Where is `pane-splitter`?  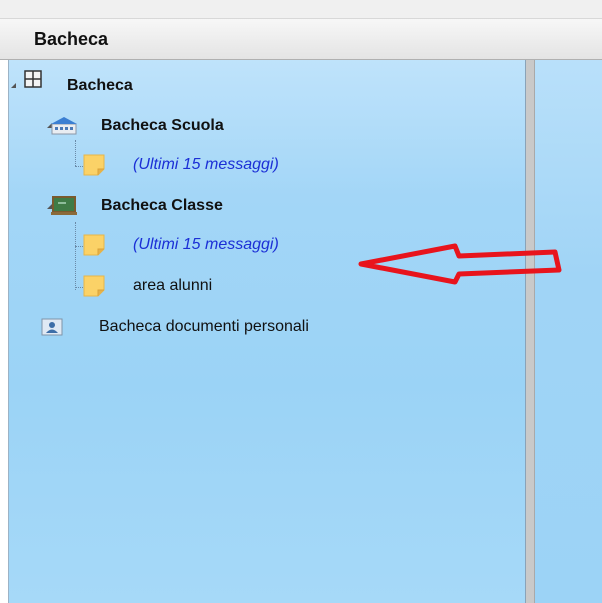 pane-splitter is located at coordinates (530, 331).